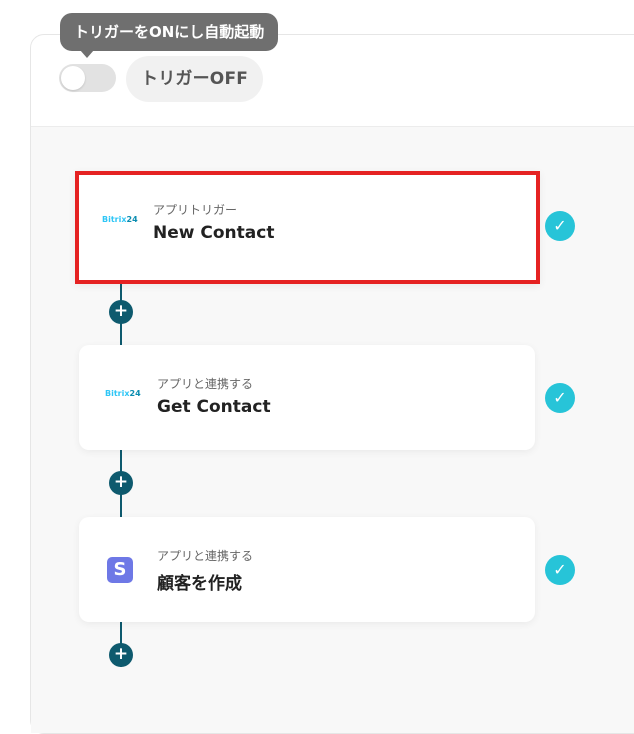  I want to click on step-title: Get Contact, so click(214, 407).